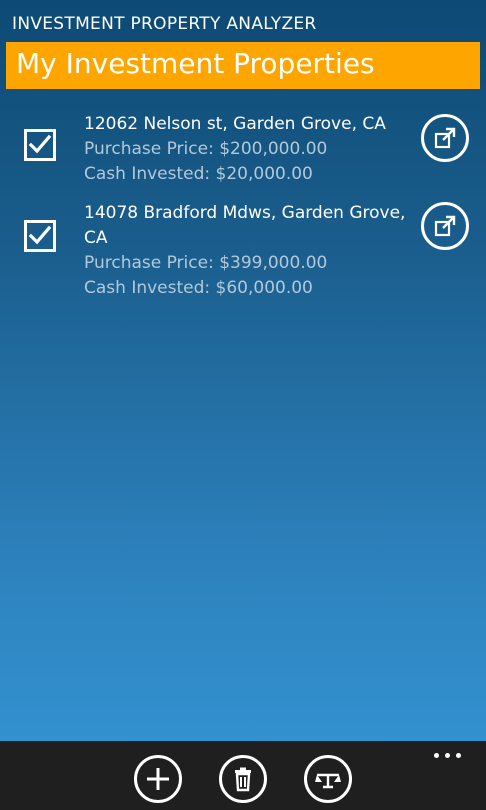  What do you see at coordinates (235, 124) in the screenshot?
I see `property-address: 12062 Nelson st, Garden Grove, CA` at bounding box center [235, 124].